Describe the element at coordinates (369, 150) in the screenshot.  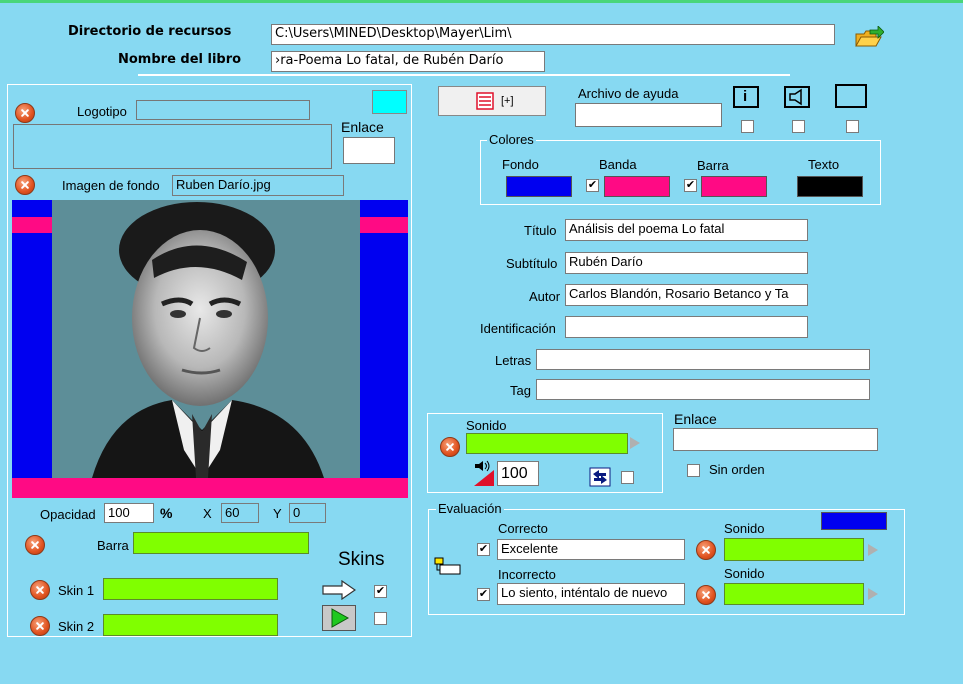
I see `logo-link-field` at that location.